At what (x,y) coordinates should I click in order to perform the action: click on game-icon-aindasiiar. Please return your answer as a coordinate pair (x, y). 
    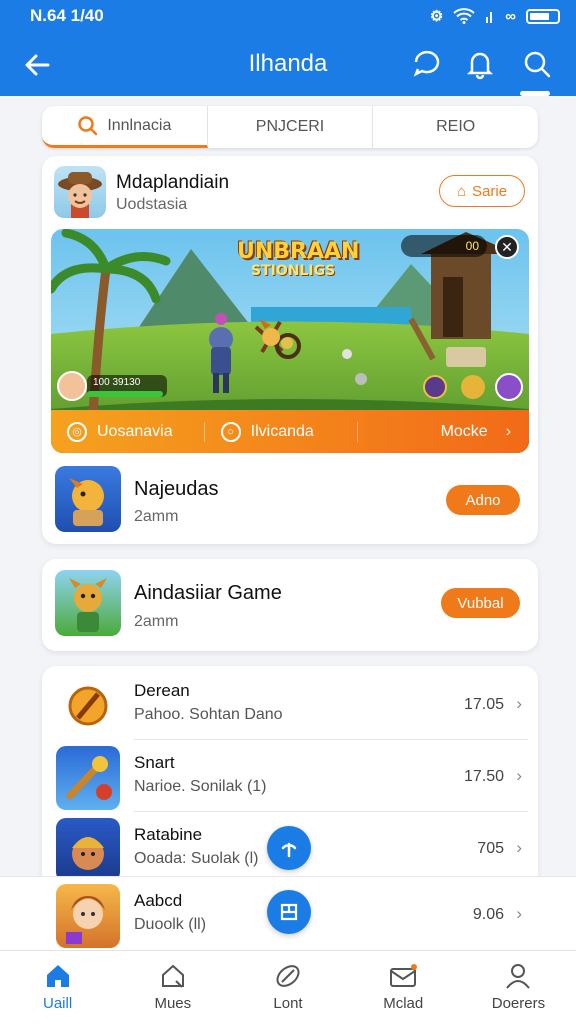
    Looking at the image, I should click on (88, 603).